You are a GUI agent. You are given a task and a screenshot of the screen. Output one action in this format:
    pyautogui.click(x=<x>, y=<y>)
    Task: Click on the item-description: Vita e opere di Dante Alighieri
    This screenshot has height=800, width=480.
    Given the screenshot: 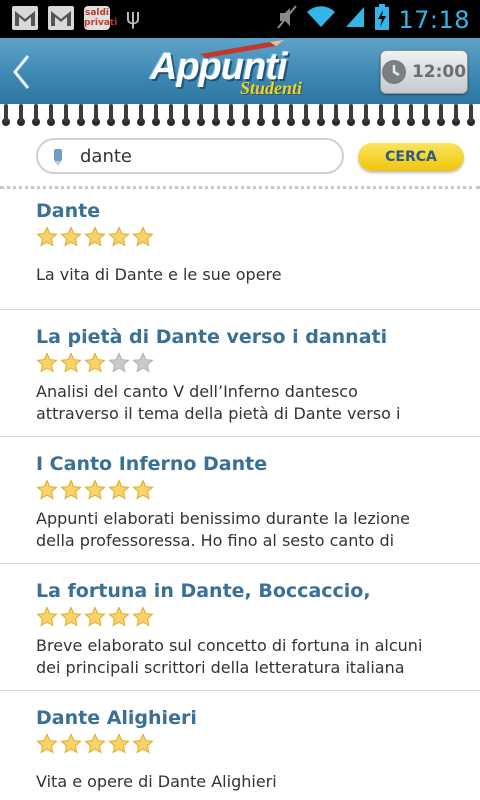 What is the action you would take?
    pyautogui.click(x=156, y=781)
    